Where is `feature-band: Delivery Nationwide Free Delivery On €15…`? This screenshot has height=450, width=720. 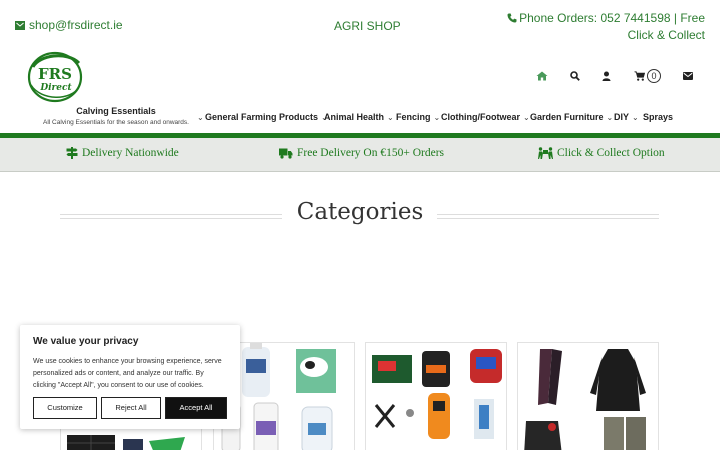 feature-band: Delivery Nationwide Free Delivery On €15… is located at coordinates (360, 155).